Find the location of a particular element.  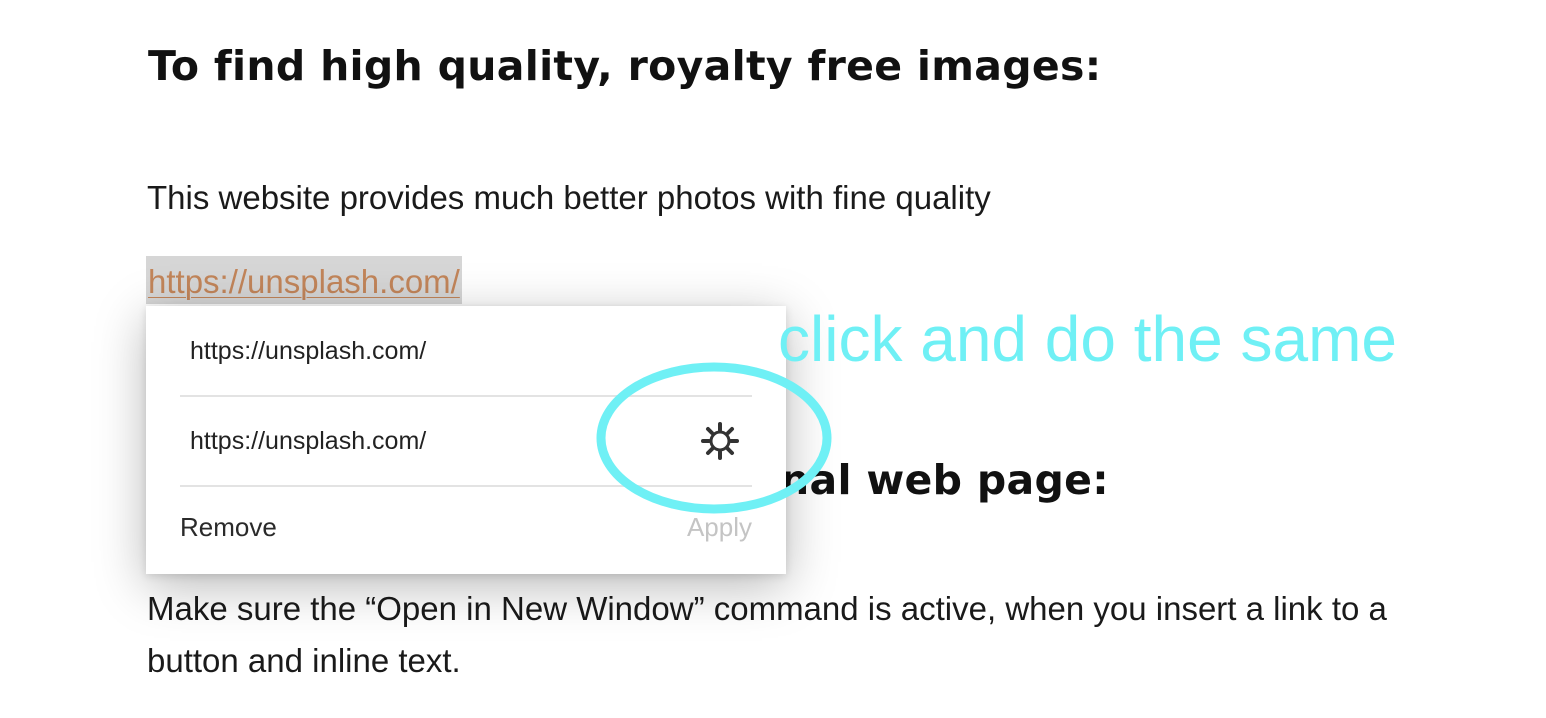

annotation-instruction-text: click and do the same is located at coordinates (1087, 339).